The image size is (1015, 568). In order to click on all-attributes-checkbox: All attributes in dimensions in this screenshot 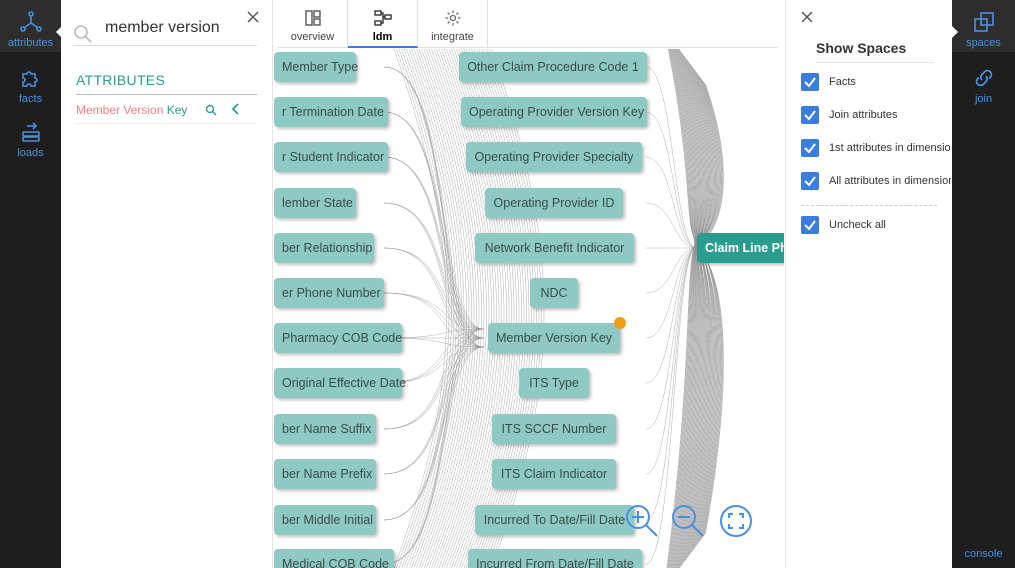, I will do `click(876, 181)`.